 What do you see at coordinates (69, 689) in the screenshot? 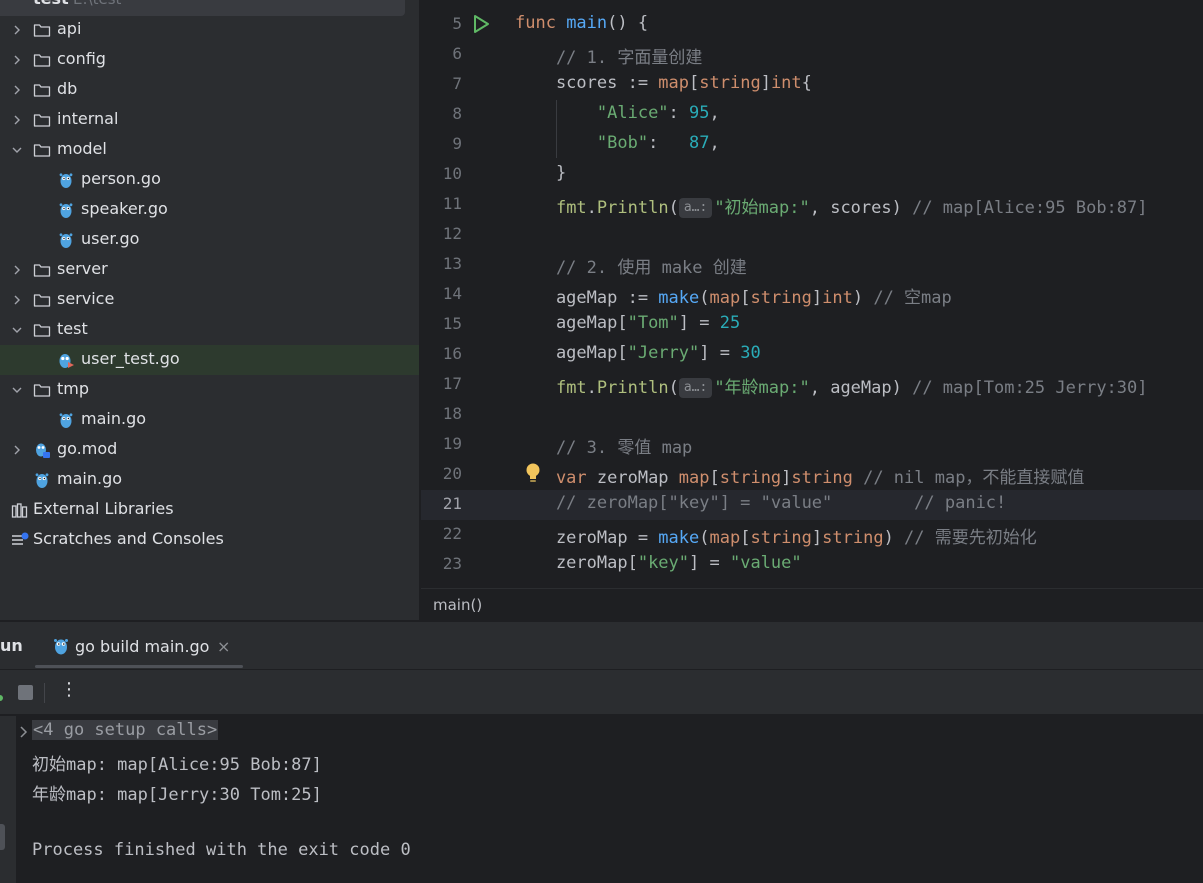
I see `more-icon: ⋮` at bounding box center [69, 689].